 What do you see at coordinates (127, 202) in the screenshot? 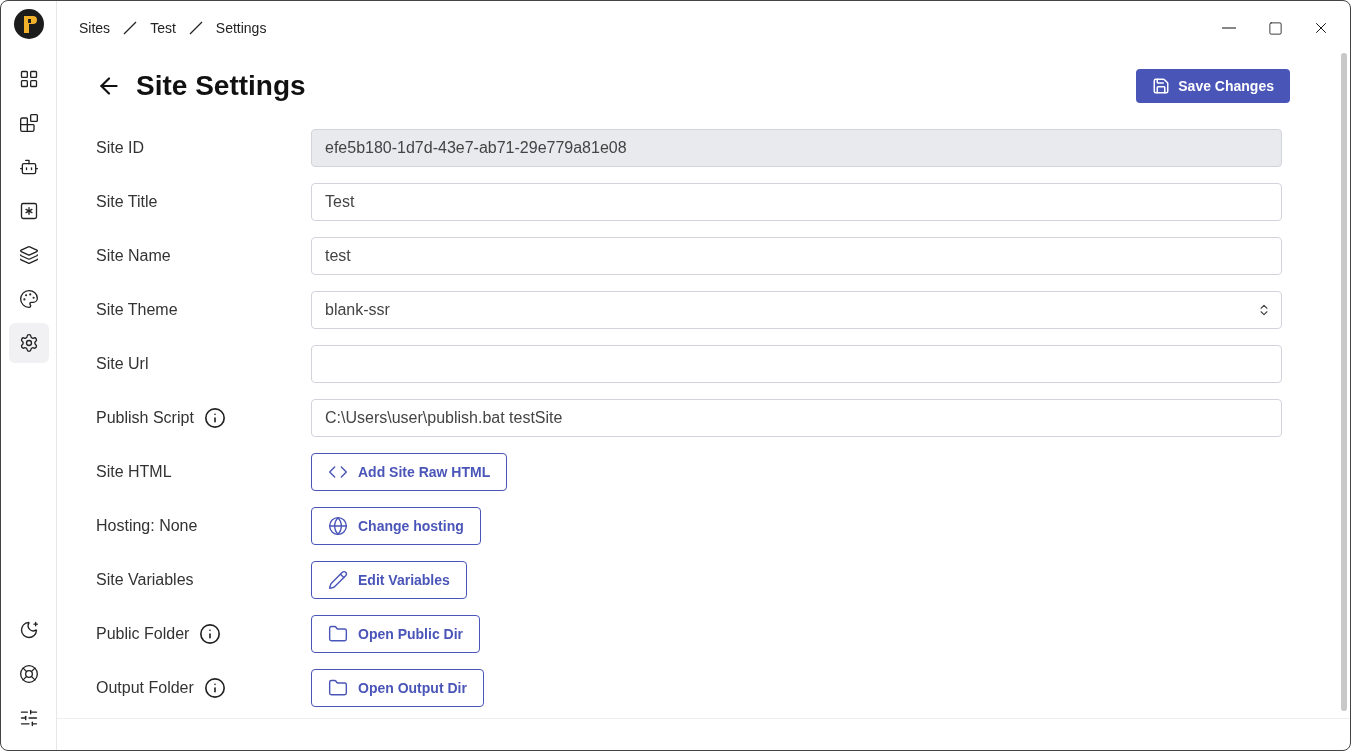
I see `field-label: Site Title` at bounding box center [127, 202].